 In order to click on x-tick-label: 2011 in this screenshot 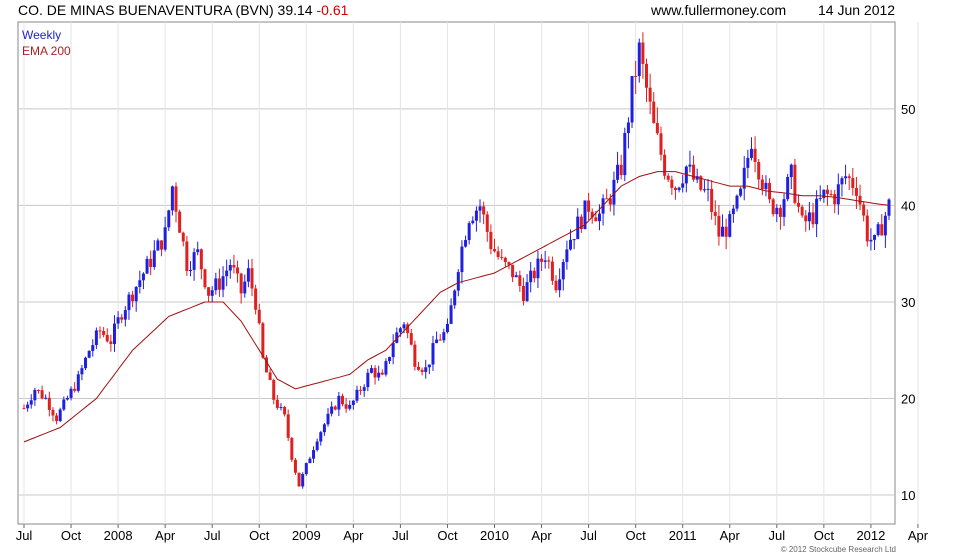, I will do `click(683, 535)`.